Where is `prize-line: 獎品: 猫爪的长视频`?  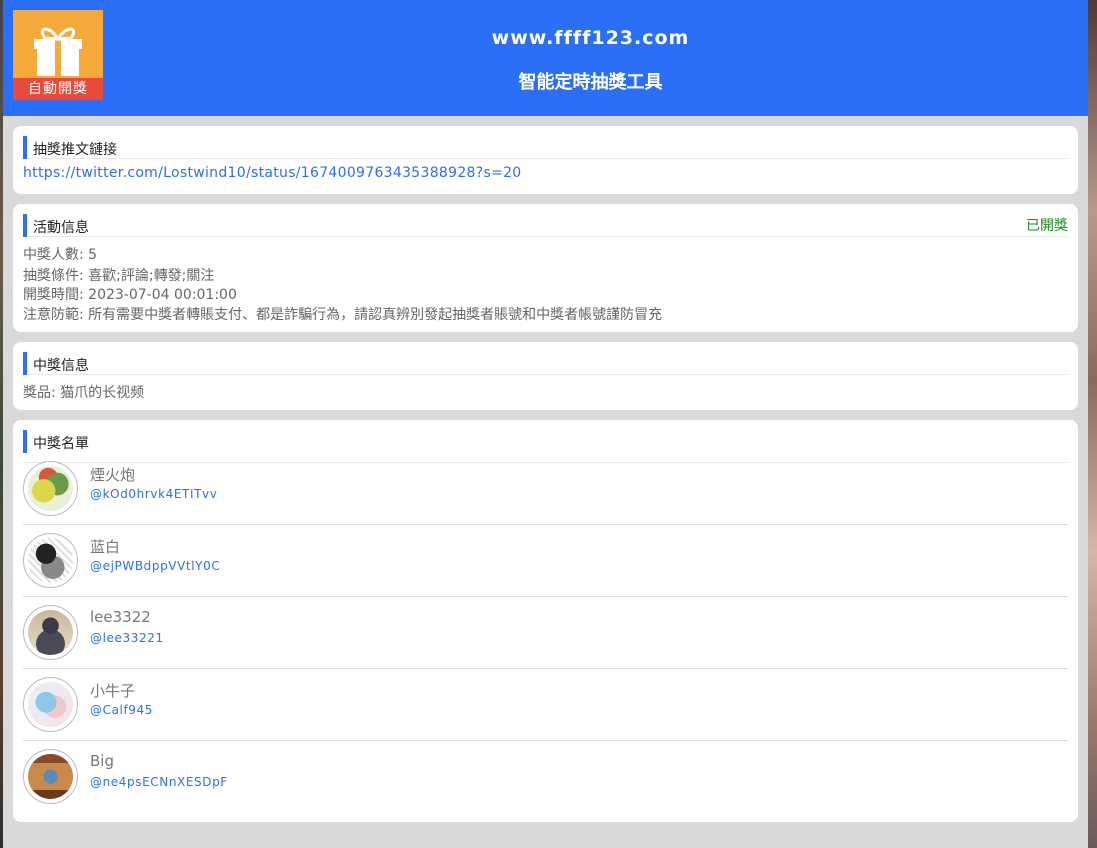 prize-line: 獎品: 猫爪的长视频 is located at coordinates (84, 393).